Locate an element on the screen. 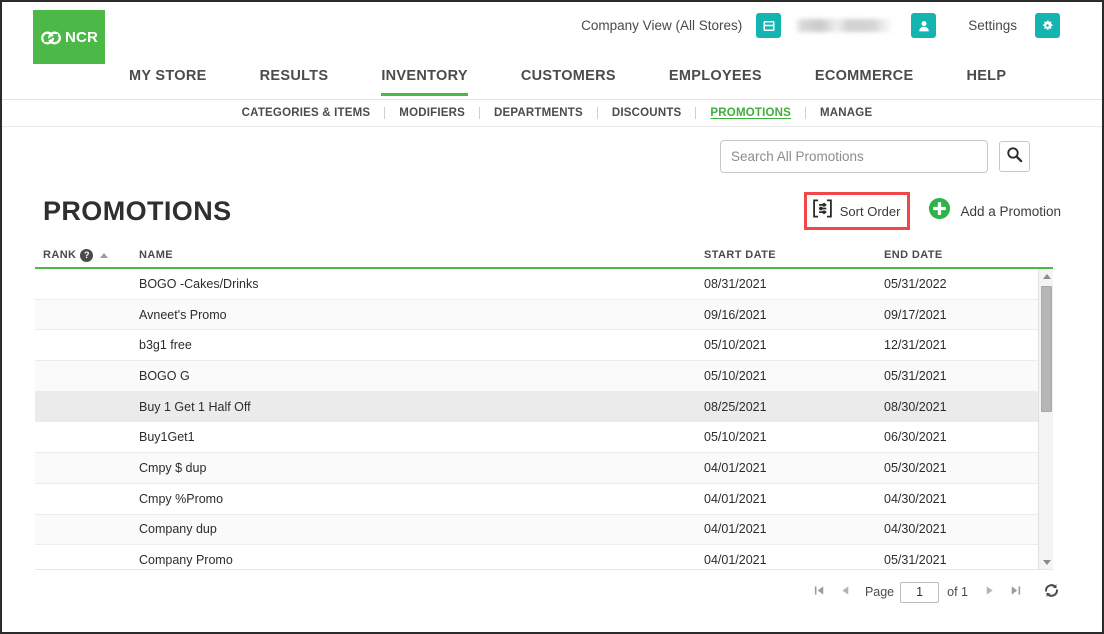 This screenshot has height=634, width=1104. plus-circle-icon is located at coordinates (939, 211).